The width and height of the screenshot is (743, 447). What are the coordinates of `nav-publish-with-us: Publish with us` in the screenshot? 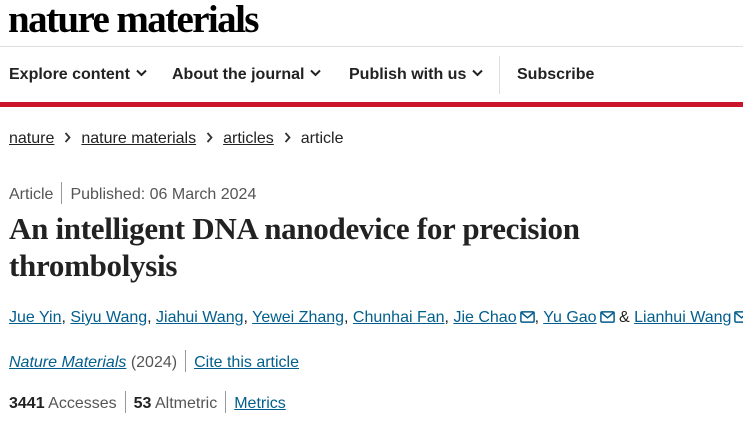 It's located at (416, 75).